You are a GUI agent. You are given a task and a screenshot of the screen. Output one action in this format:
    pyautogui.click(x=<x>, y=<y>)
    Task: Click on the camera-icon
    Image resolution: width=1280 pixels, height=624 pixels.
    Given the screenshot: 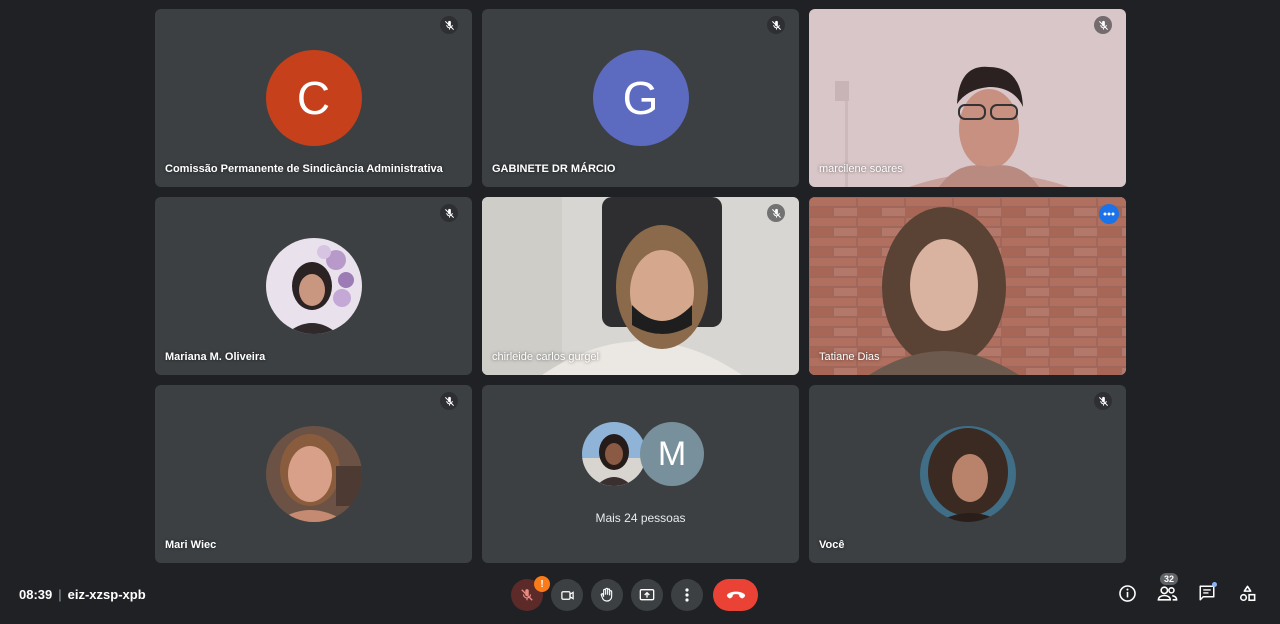 What is the action you would take?
    pyautogui.click(x=567, y=595)
    